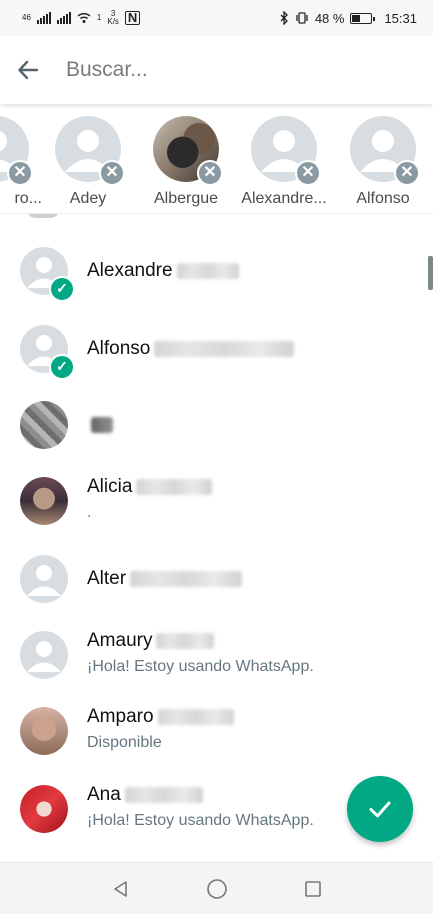 Image resolution: width=433 pixels, height=914 pixels. I want to click on row-text: Amparo Disponible, so click(250, 729).